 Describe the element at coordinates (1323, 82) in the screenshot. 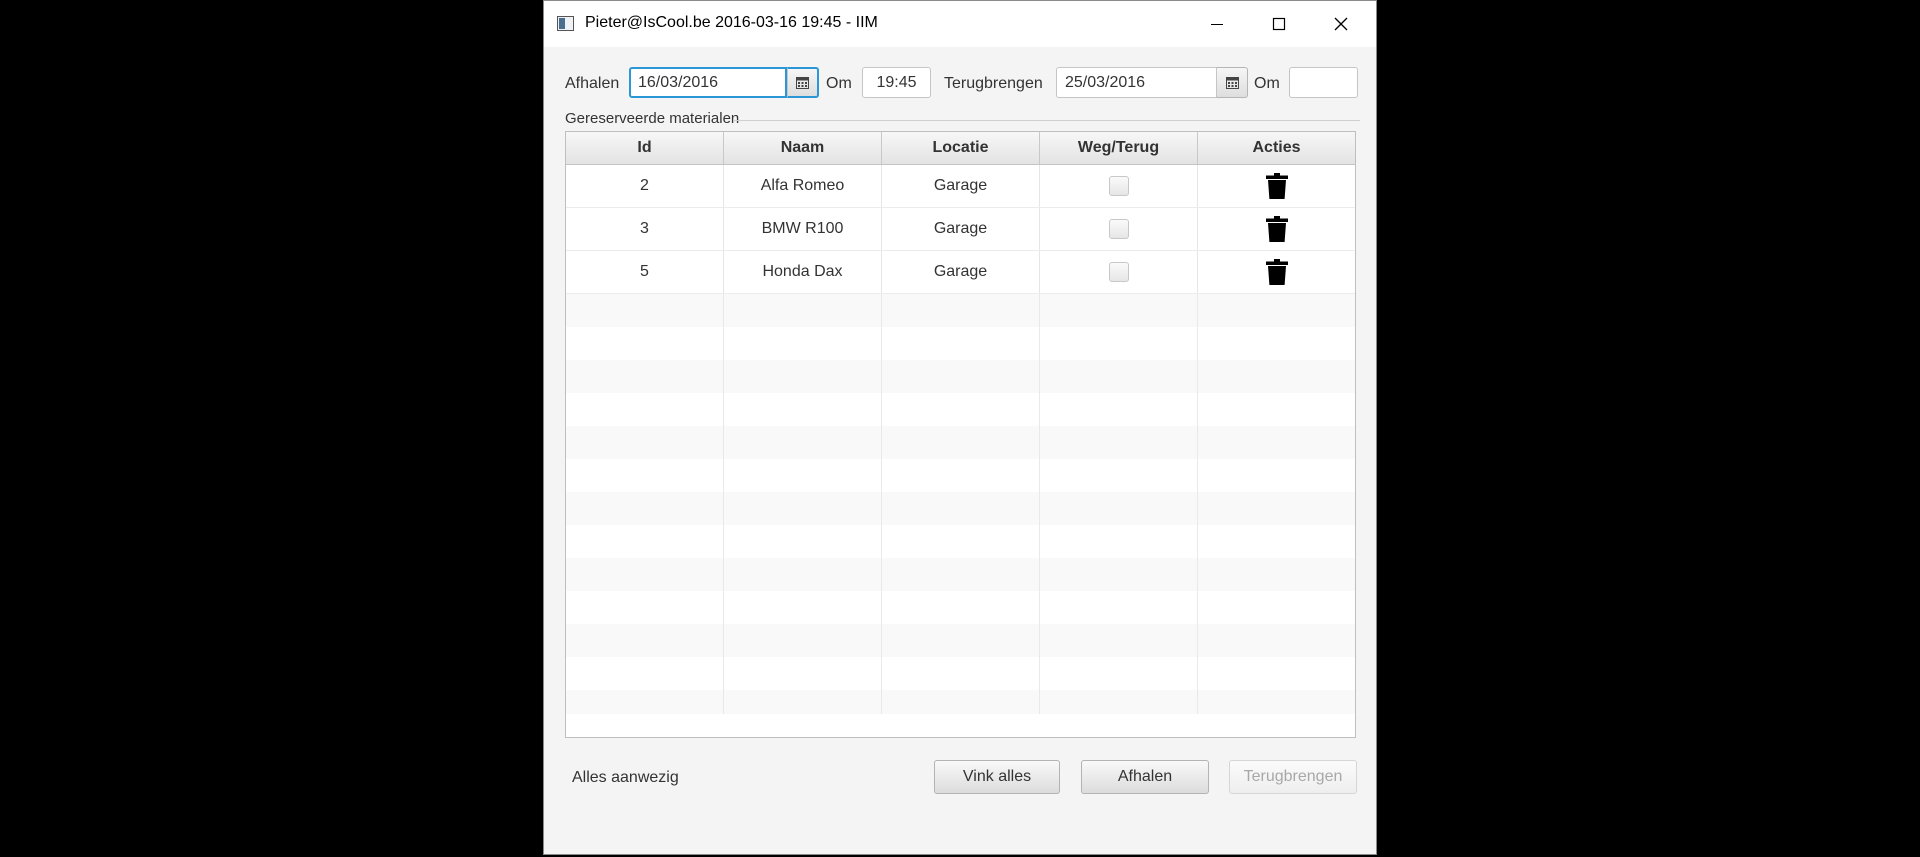

I see `return-time-input` at that location.